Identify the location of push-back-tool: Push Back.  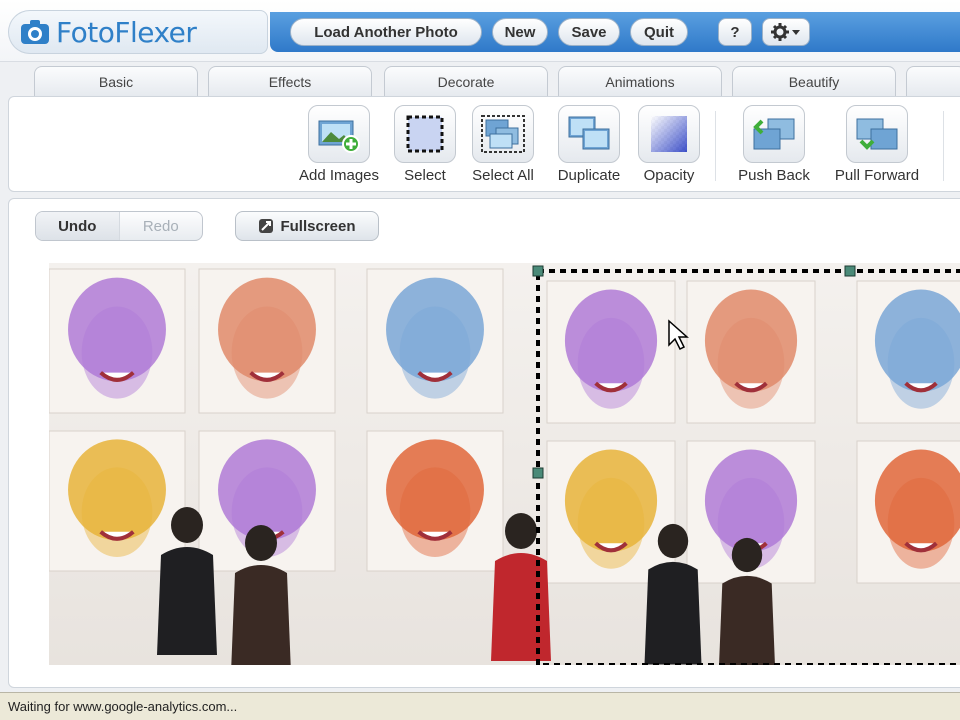
(774, 147).